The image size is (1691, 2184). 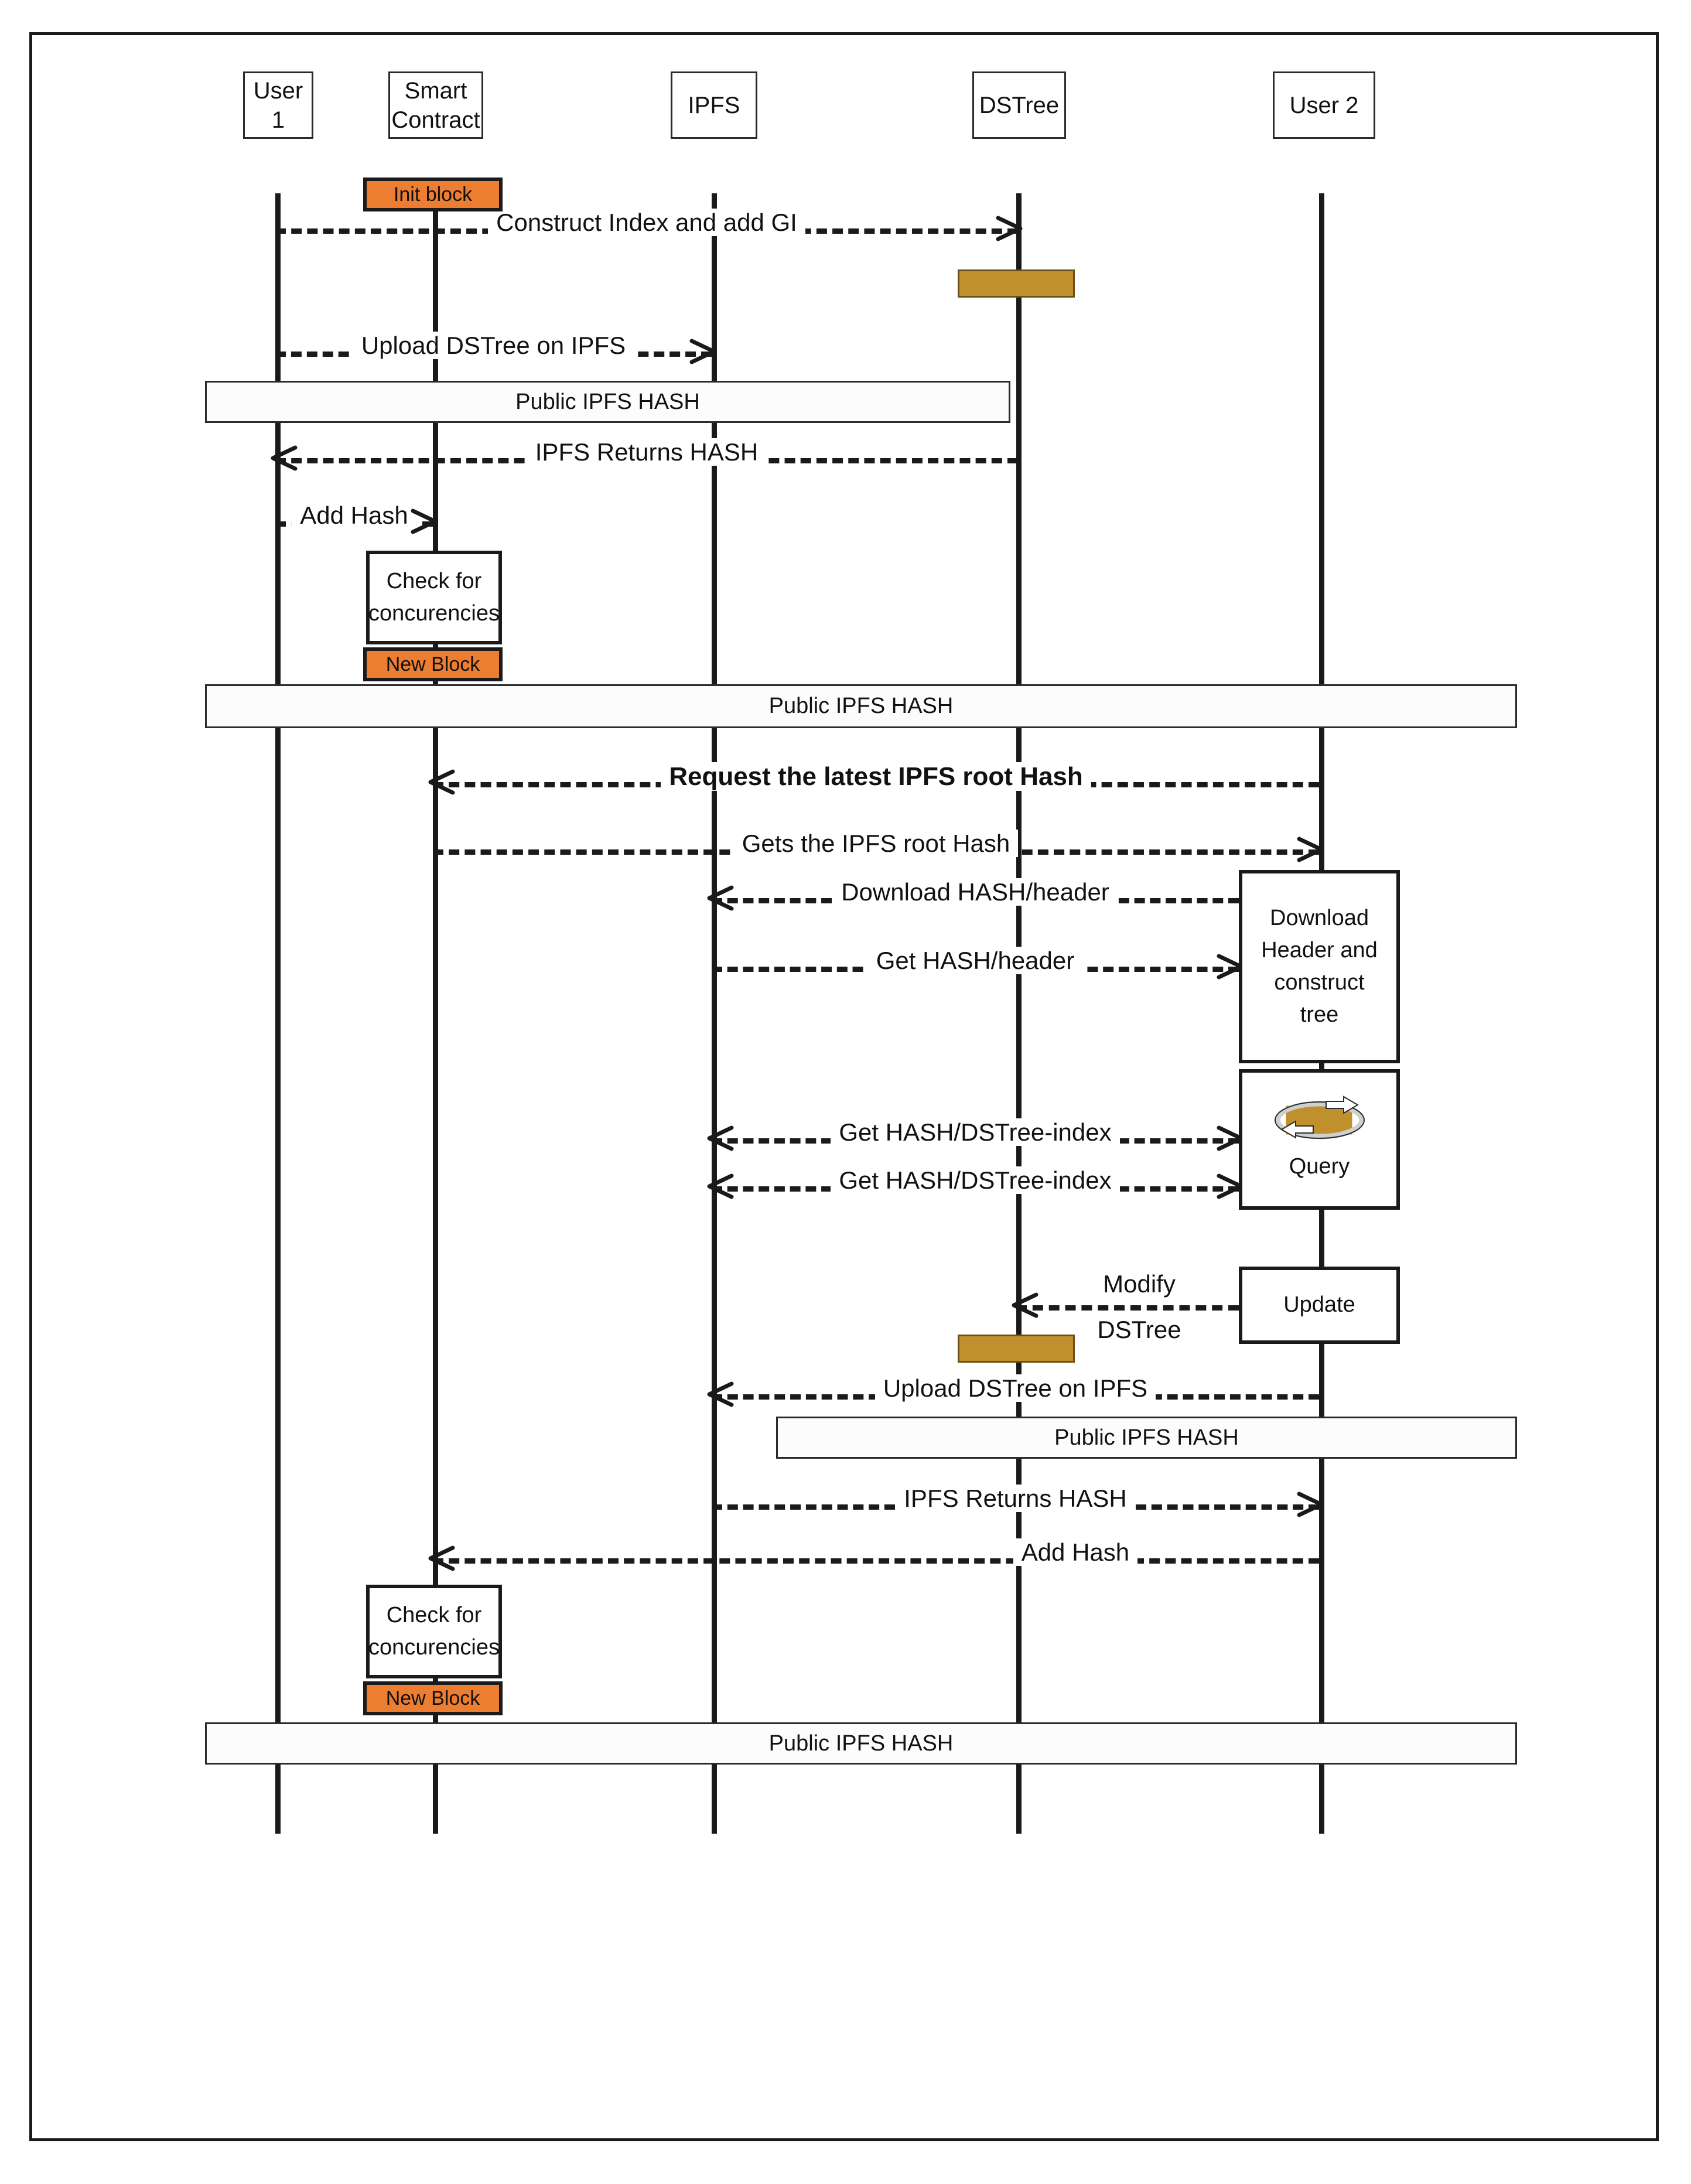 I want to click on public-hash-band-2: Public IPFS HASH, so click(x=861, y=706).